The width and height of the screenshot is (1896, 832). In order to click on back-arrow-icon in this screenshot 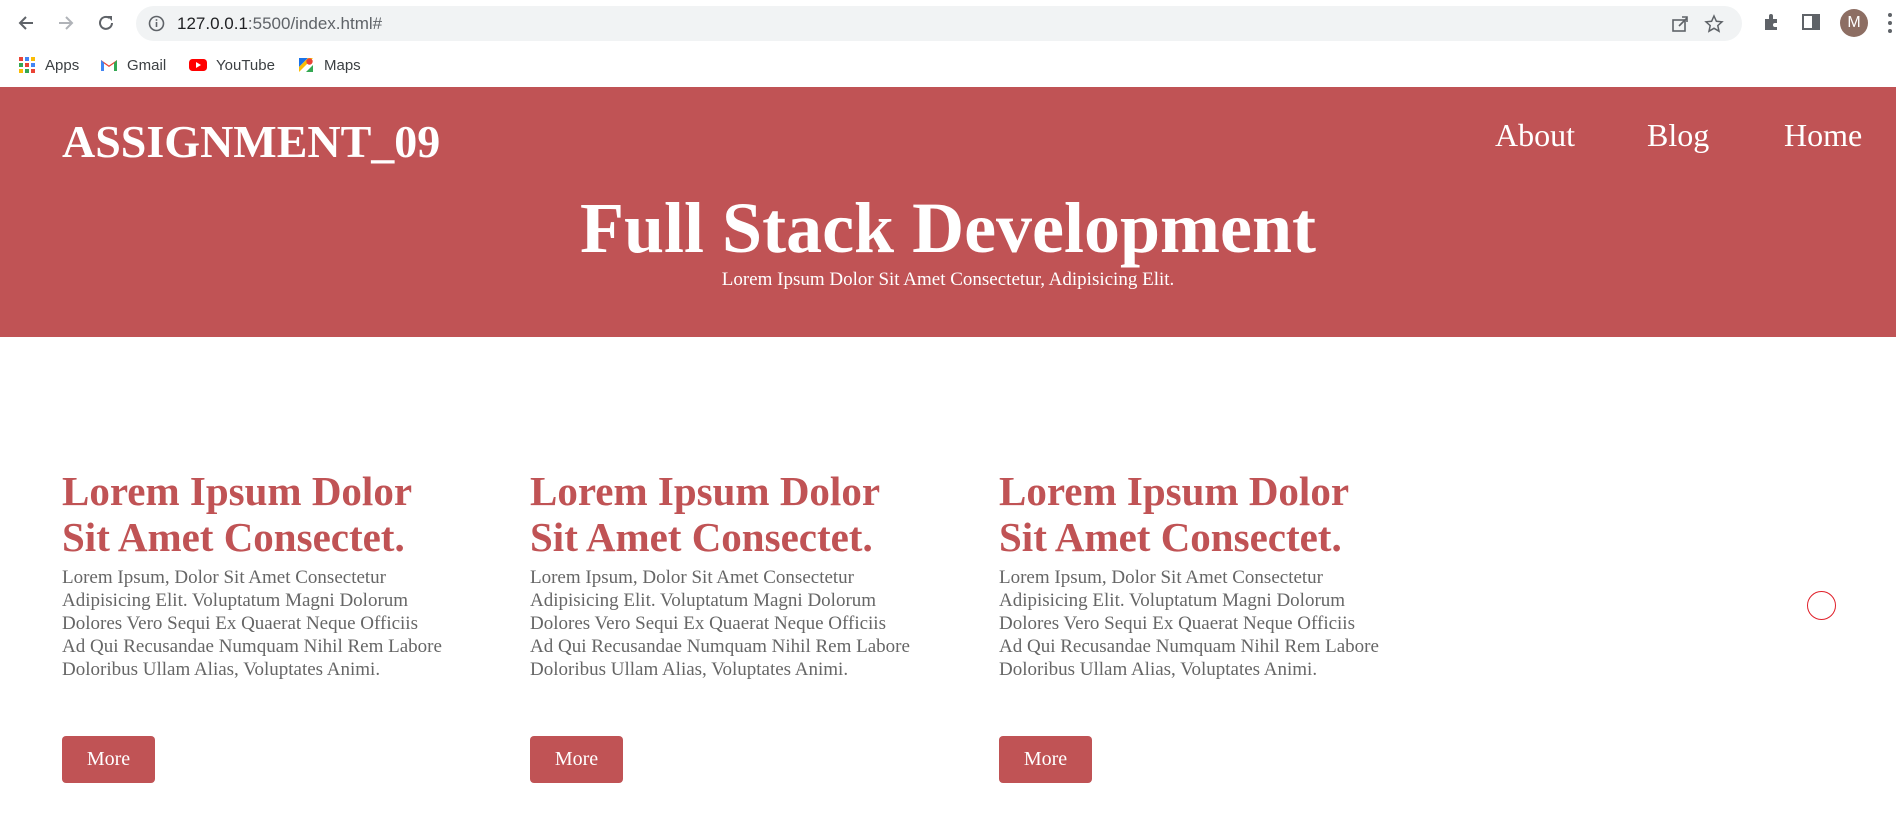, I will do `click(25, 23)`.